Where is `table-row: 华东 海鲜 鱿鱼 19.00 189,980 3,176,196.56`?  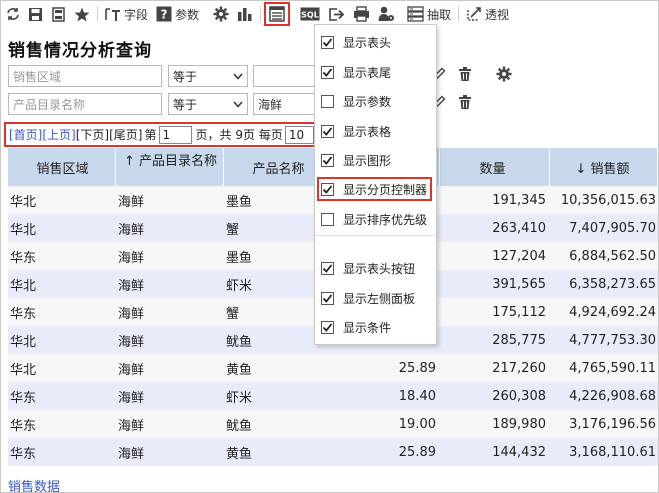
table-row: 华东 海鲜 鱿鱼 19.00 189,980 3,176,196.56 is located at coordinates (333, 424).